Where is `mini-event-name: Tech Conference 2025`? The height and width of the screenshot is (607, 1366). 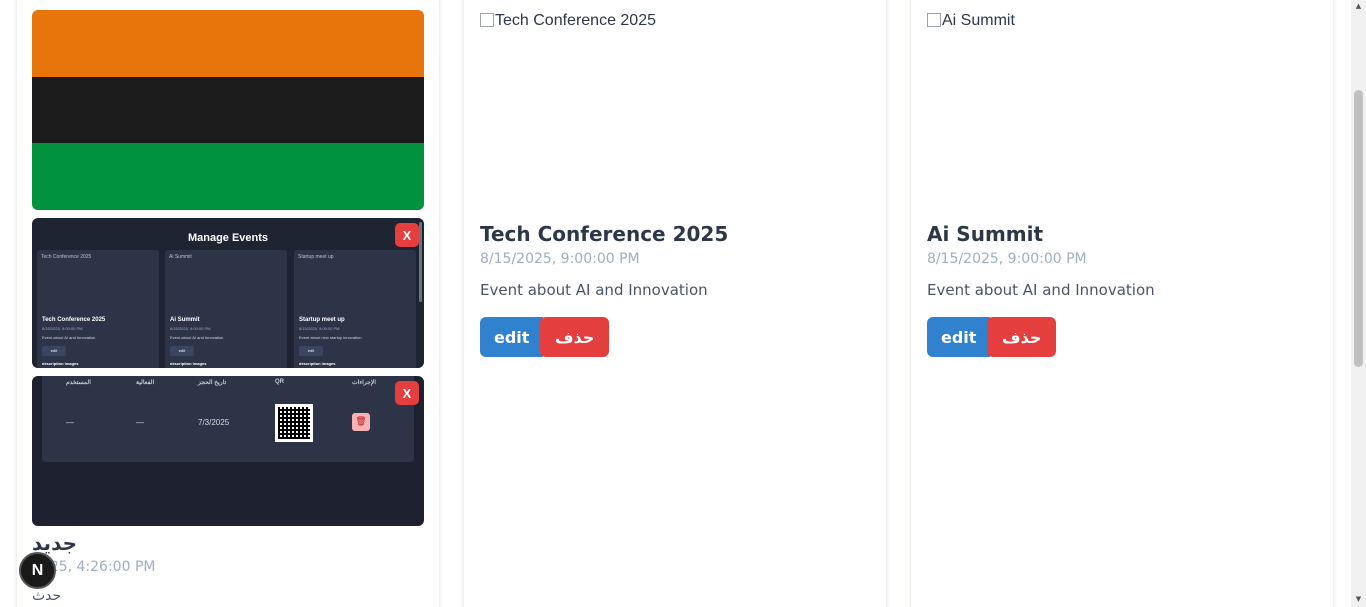 mini-event-name: Tech Conference 2025 is located at coordinates (74, 320).